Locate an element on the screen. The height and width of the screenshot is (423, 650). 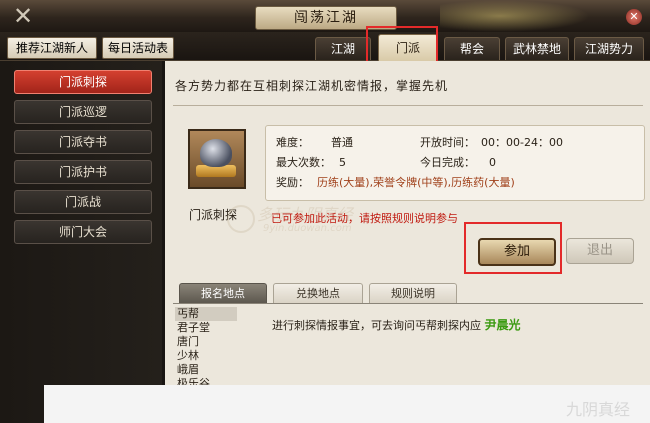
list-item: 唐门 is located at coordinates (217, 342).